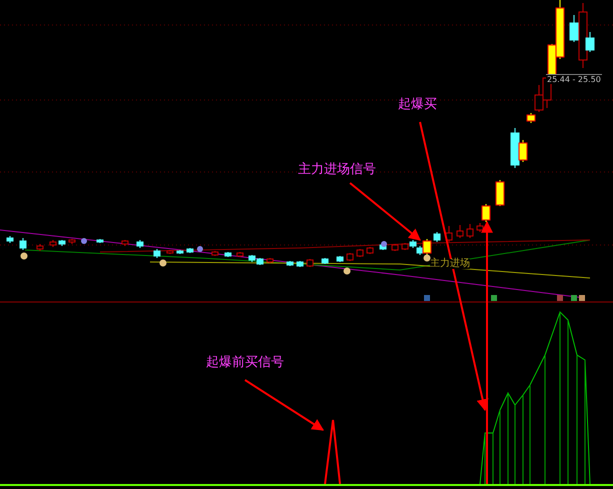  What do you see at coordinates (337, 169) in the screenshot?
I see `annotation-label: 主力进场信号` at bounding box center [337, 169].